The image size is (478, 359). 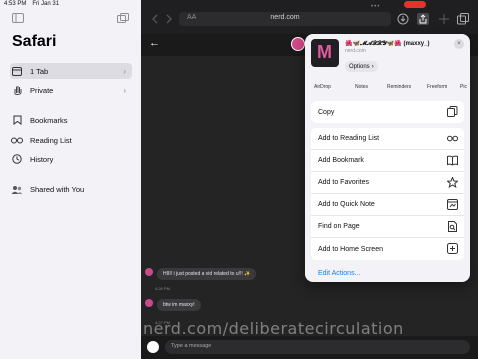 I want to click on action-add-to-home-screen: Add to Home Screen, so click(x=387, y=249).